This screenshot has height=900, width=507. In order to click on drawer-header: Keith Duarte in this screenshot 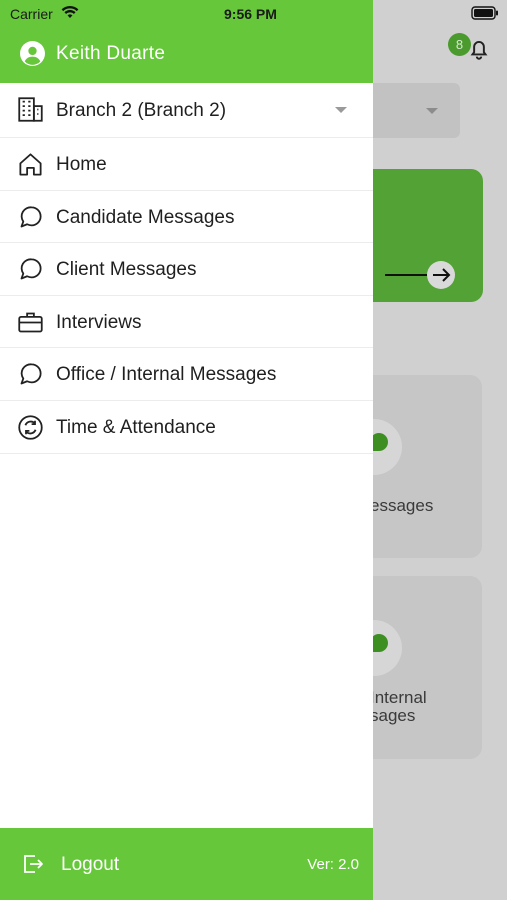, I will do `click(186, 55)`.